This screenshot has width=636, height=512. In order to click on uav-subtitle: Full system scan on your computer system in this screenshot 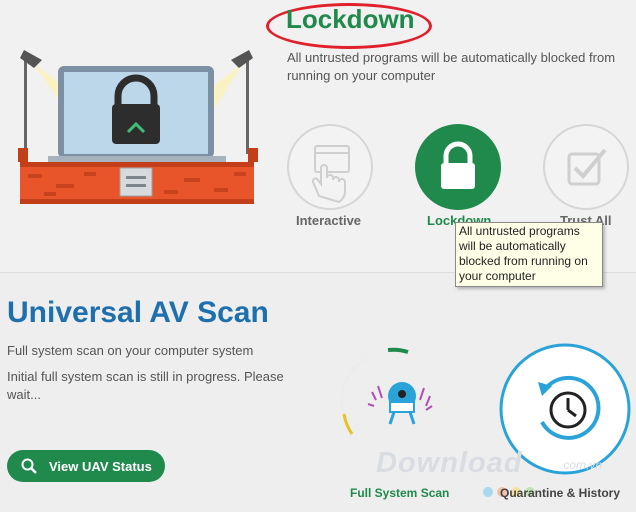, I will do `click(130, 350)`.